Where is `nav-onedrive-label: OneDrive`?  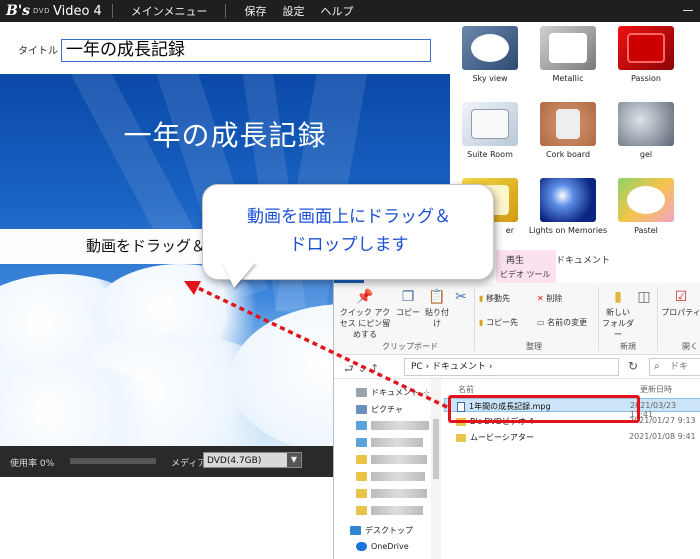 nav-onedrive-label: OneDrive is located at coordinates (390, 546).